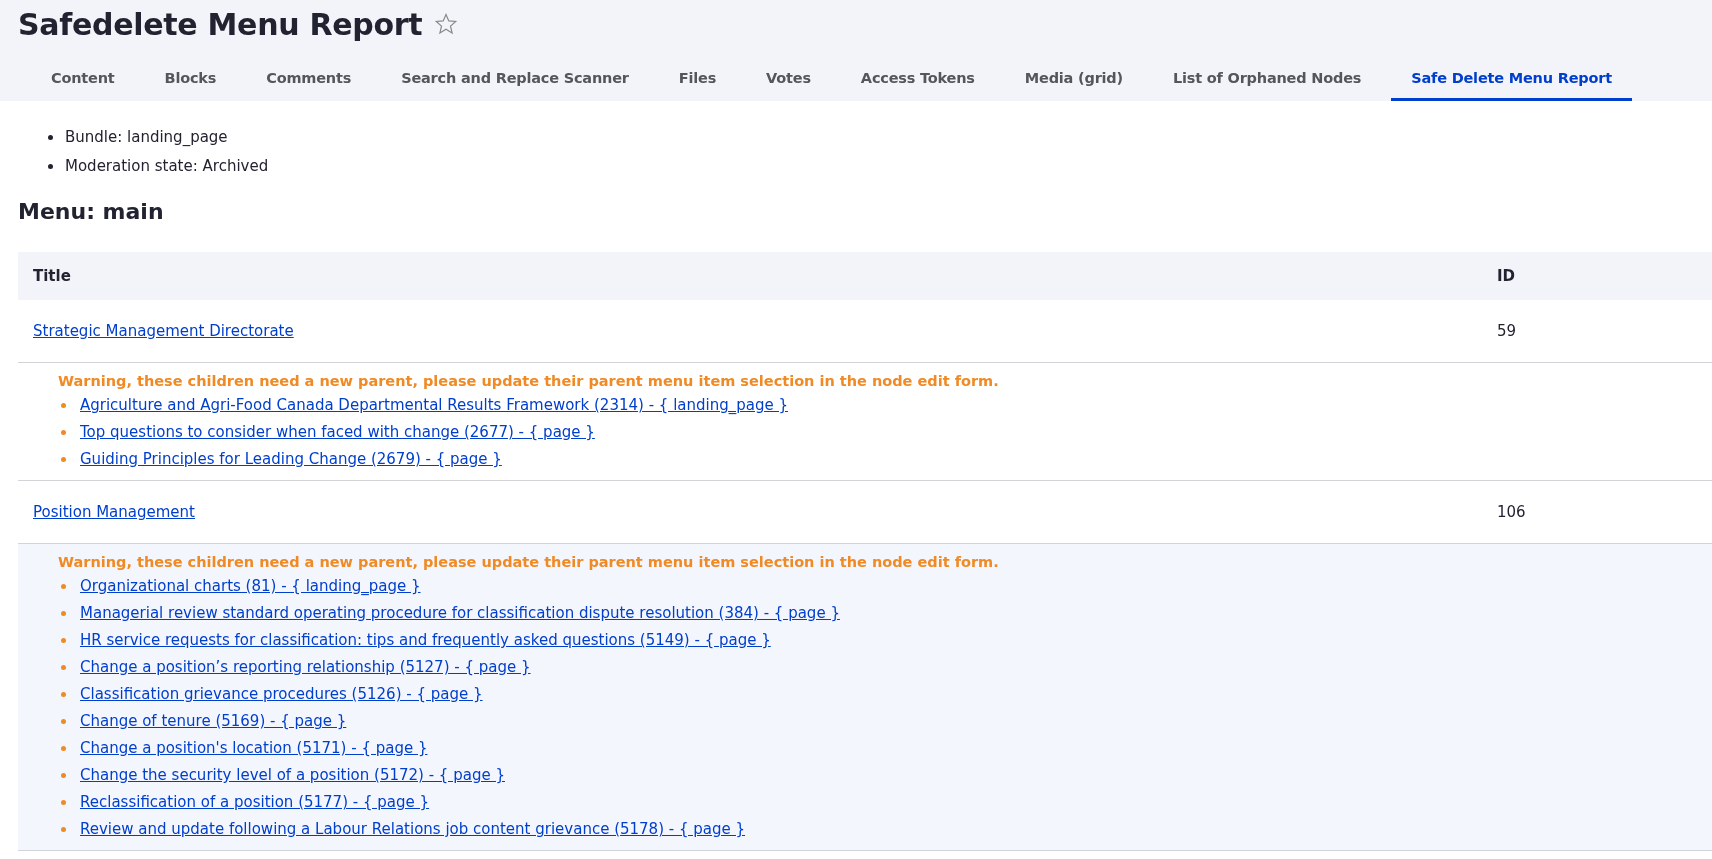  Describe the element at coordinates (83, 78) in the screenshot. I see `tab: Content` at that location.